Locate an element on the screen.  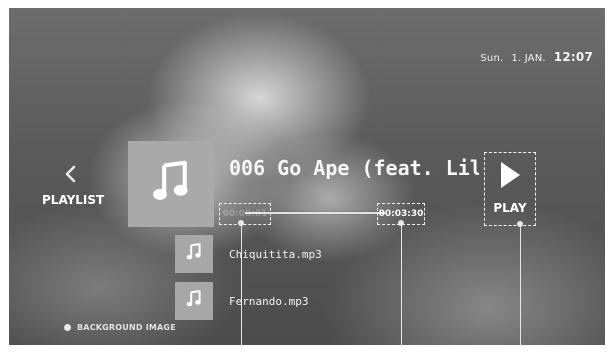
current-time: 00:00:01 is located at coordinates (245, 214).